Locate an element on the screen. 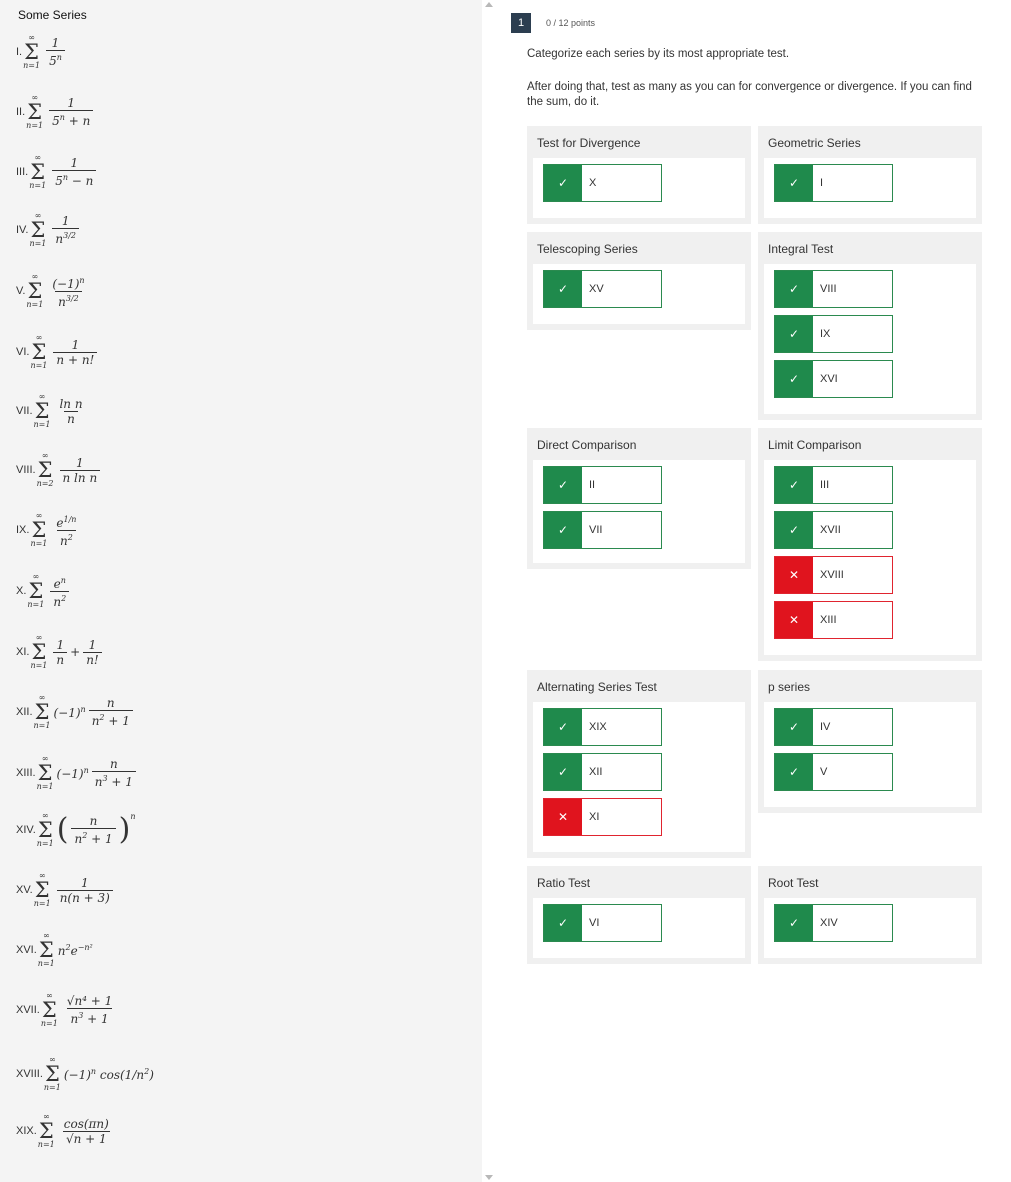  series-13: XIII. ∞ Σn=1 (−1)n n n3 + 1 is located at coordinates (77, 773).